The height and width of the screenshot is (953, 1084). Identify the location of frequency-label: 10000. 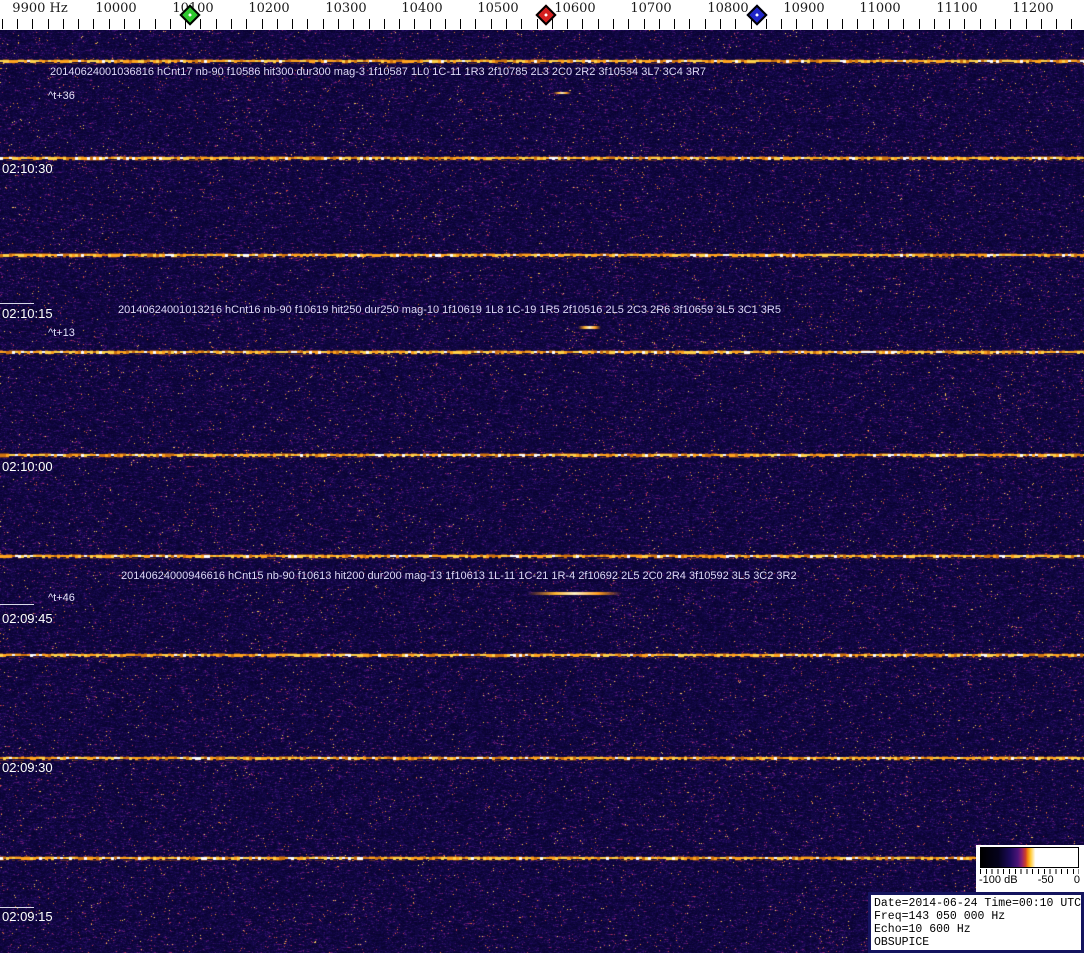
(116, 8).